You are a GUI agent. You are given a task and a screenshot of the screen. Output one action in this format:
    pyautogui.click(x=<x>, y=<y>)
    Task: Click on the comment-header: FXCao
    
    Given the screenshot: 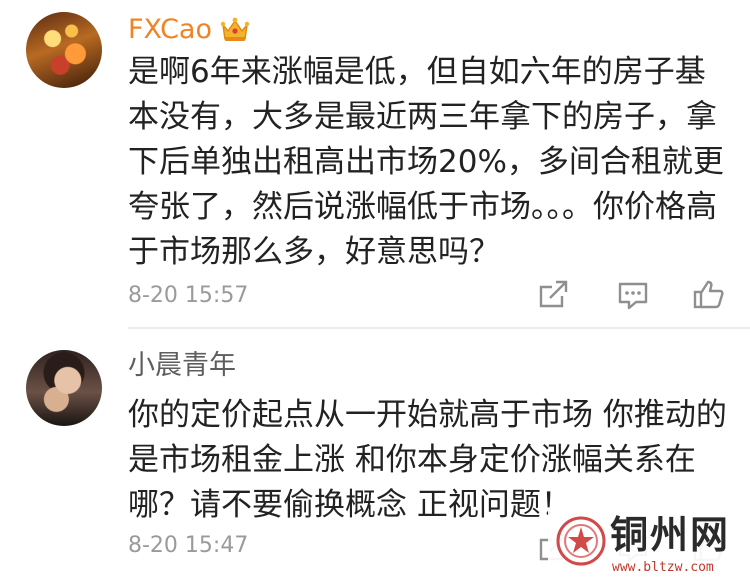 What is the action you would take?
    pyautogui.click(x=189, y=30)
    